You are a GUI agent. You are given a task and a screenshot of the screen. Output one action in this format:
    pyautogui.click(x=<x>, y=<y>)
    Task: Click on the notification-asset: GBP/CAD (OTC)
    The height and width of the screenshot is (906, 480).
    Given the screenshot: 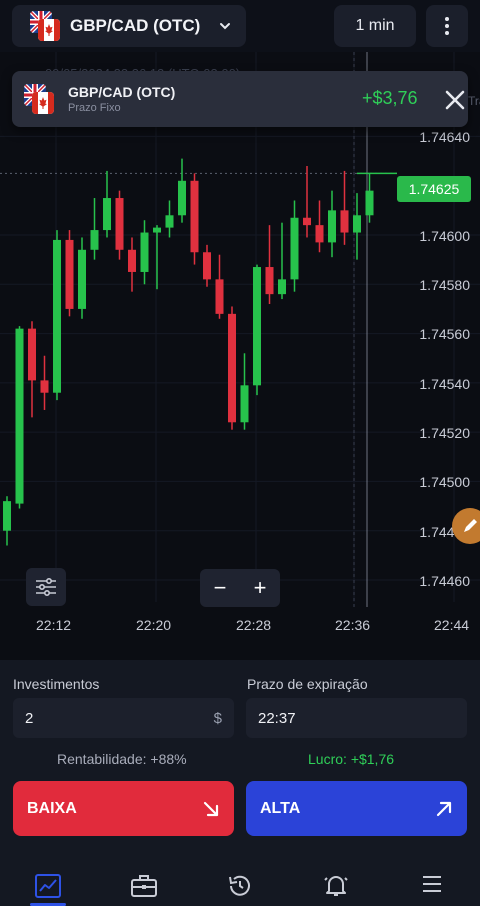 What is the action you would take?
    pyautogui.click(x=122, y=92)
    